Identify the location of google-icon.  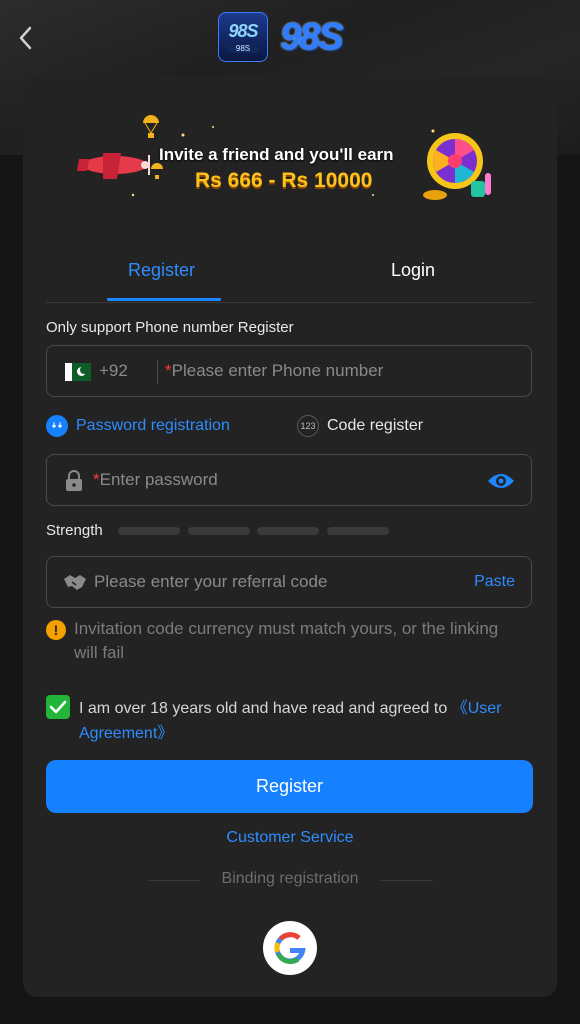
(290, 948).